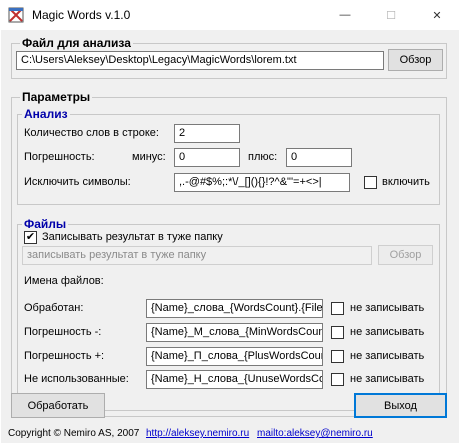  Describe the element at coordinates (337, 332) in the screenshot. I see `error-minus-skip-checkbox` at that location.